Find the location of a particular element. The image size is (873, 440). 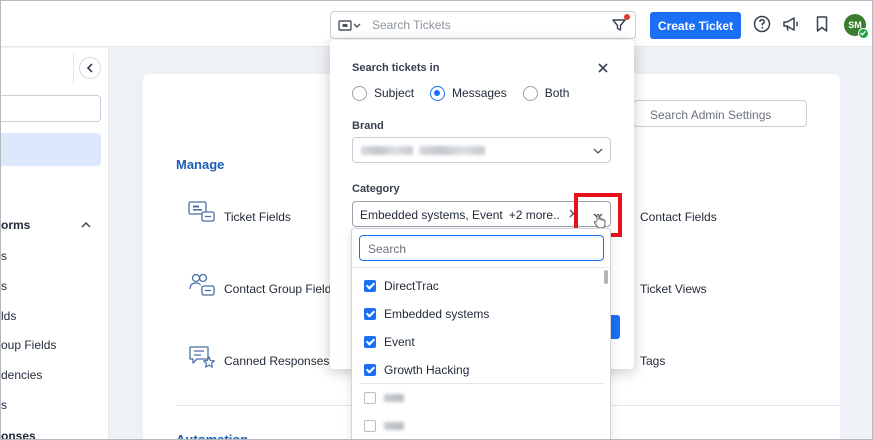

online-status-badge is located at coordinates (863, 33).